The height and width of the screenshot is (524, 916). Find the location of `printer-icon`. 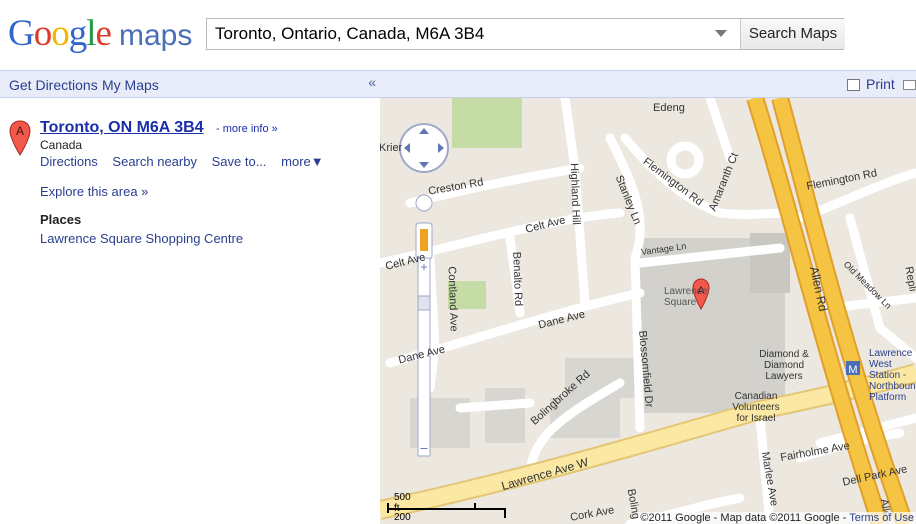

printer-icon is located at coordinates (853, 85).